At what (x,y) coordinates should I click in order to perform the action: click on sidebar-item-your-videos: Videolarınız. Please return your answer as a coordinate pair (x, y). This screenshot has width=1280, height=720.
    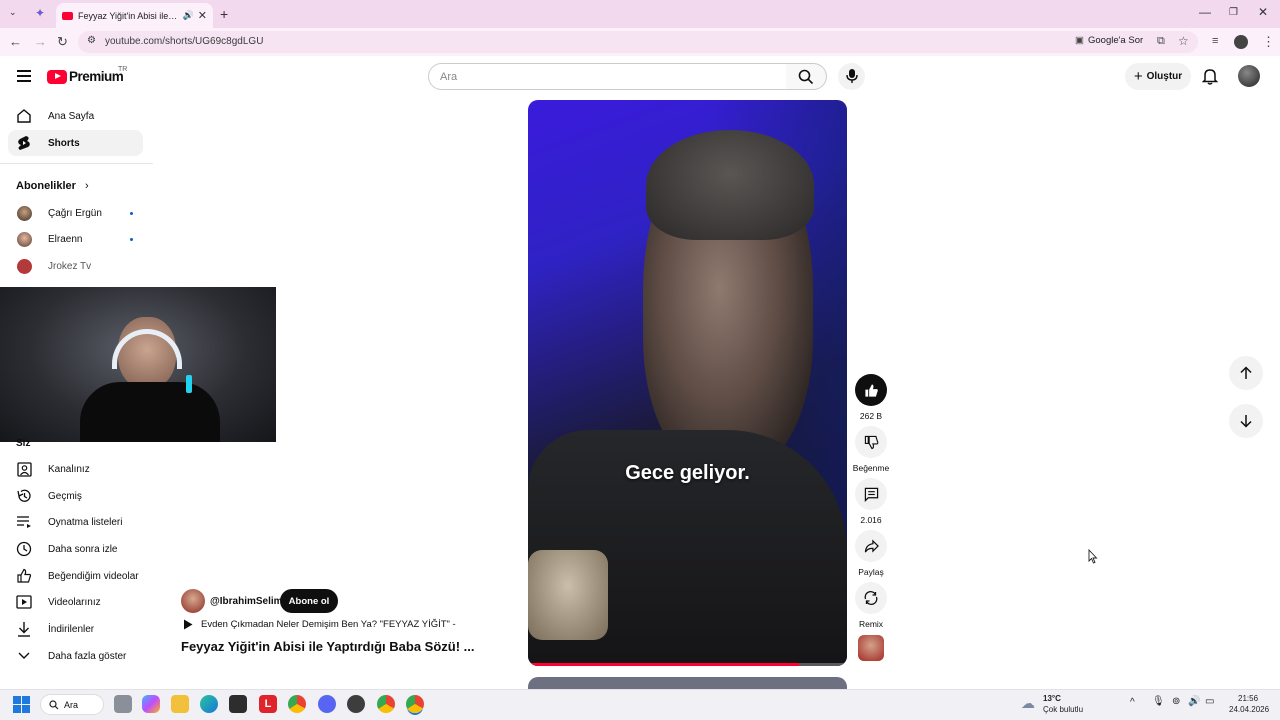
    Looking at the image, I should click on (75, 602).